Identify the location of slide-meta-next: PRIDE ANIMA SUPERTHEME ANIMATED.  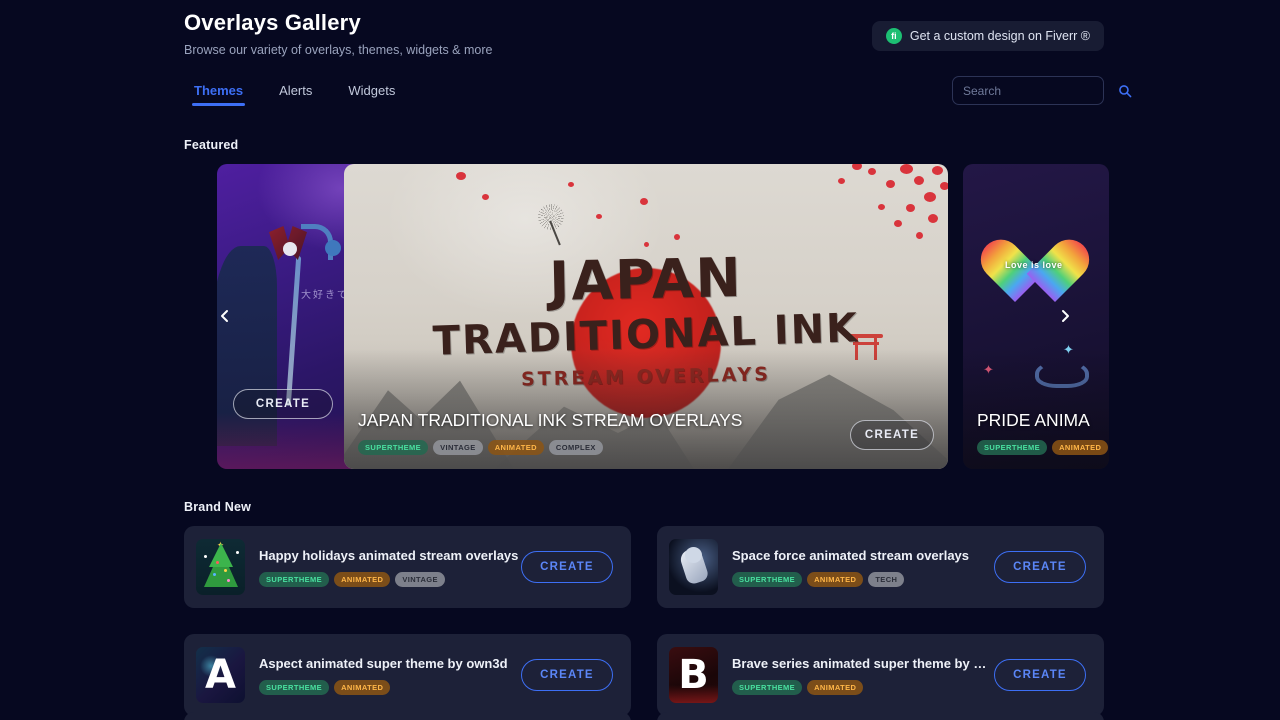
(1043, 432).